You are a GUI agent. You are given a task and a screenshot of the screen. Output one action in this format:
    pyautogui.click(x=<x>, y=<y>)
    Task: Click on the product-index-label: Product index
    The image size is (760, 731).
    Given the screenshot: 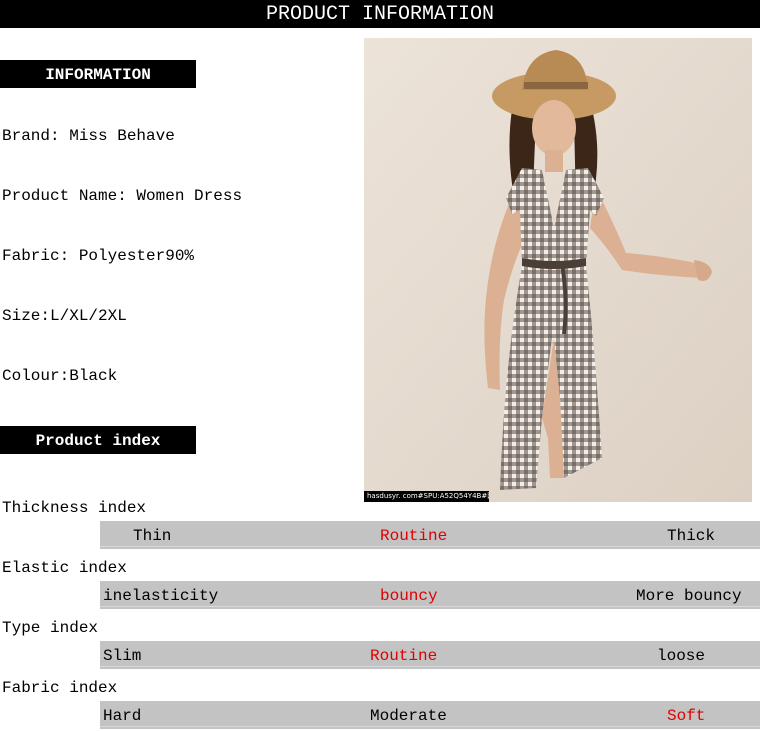 What is the action you would take?
    pyautogui.click(x=98, y=440)
    